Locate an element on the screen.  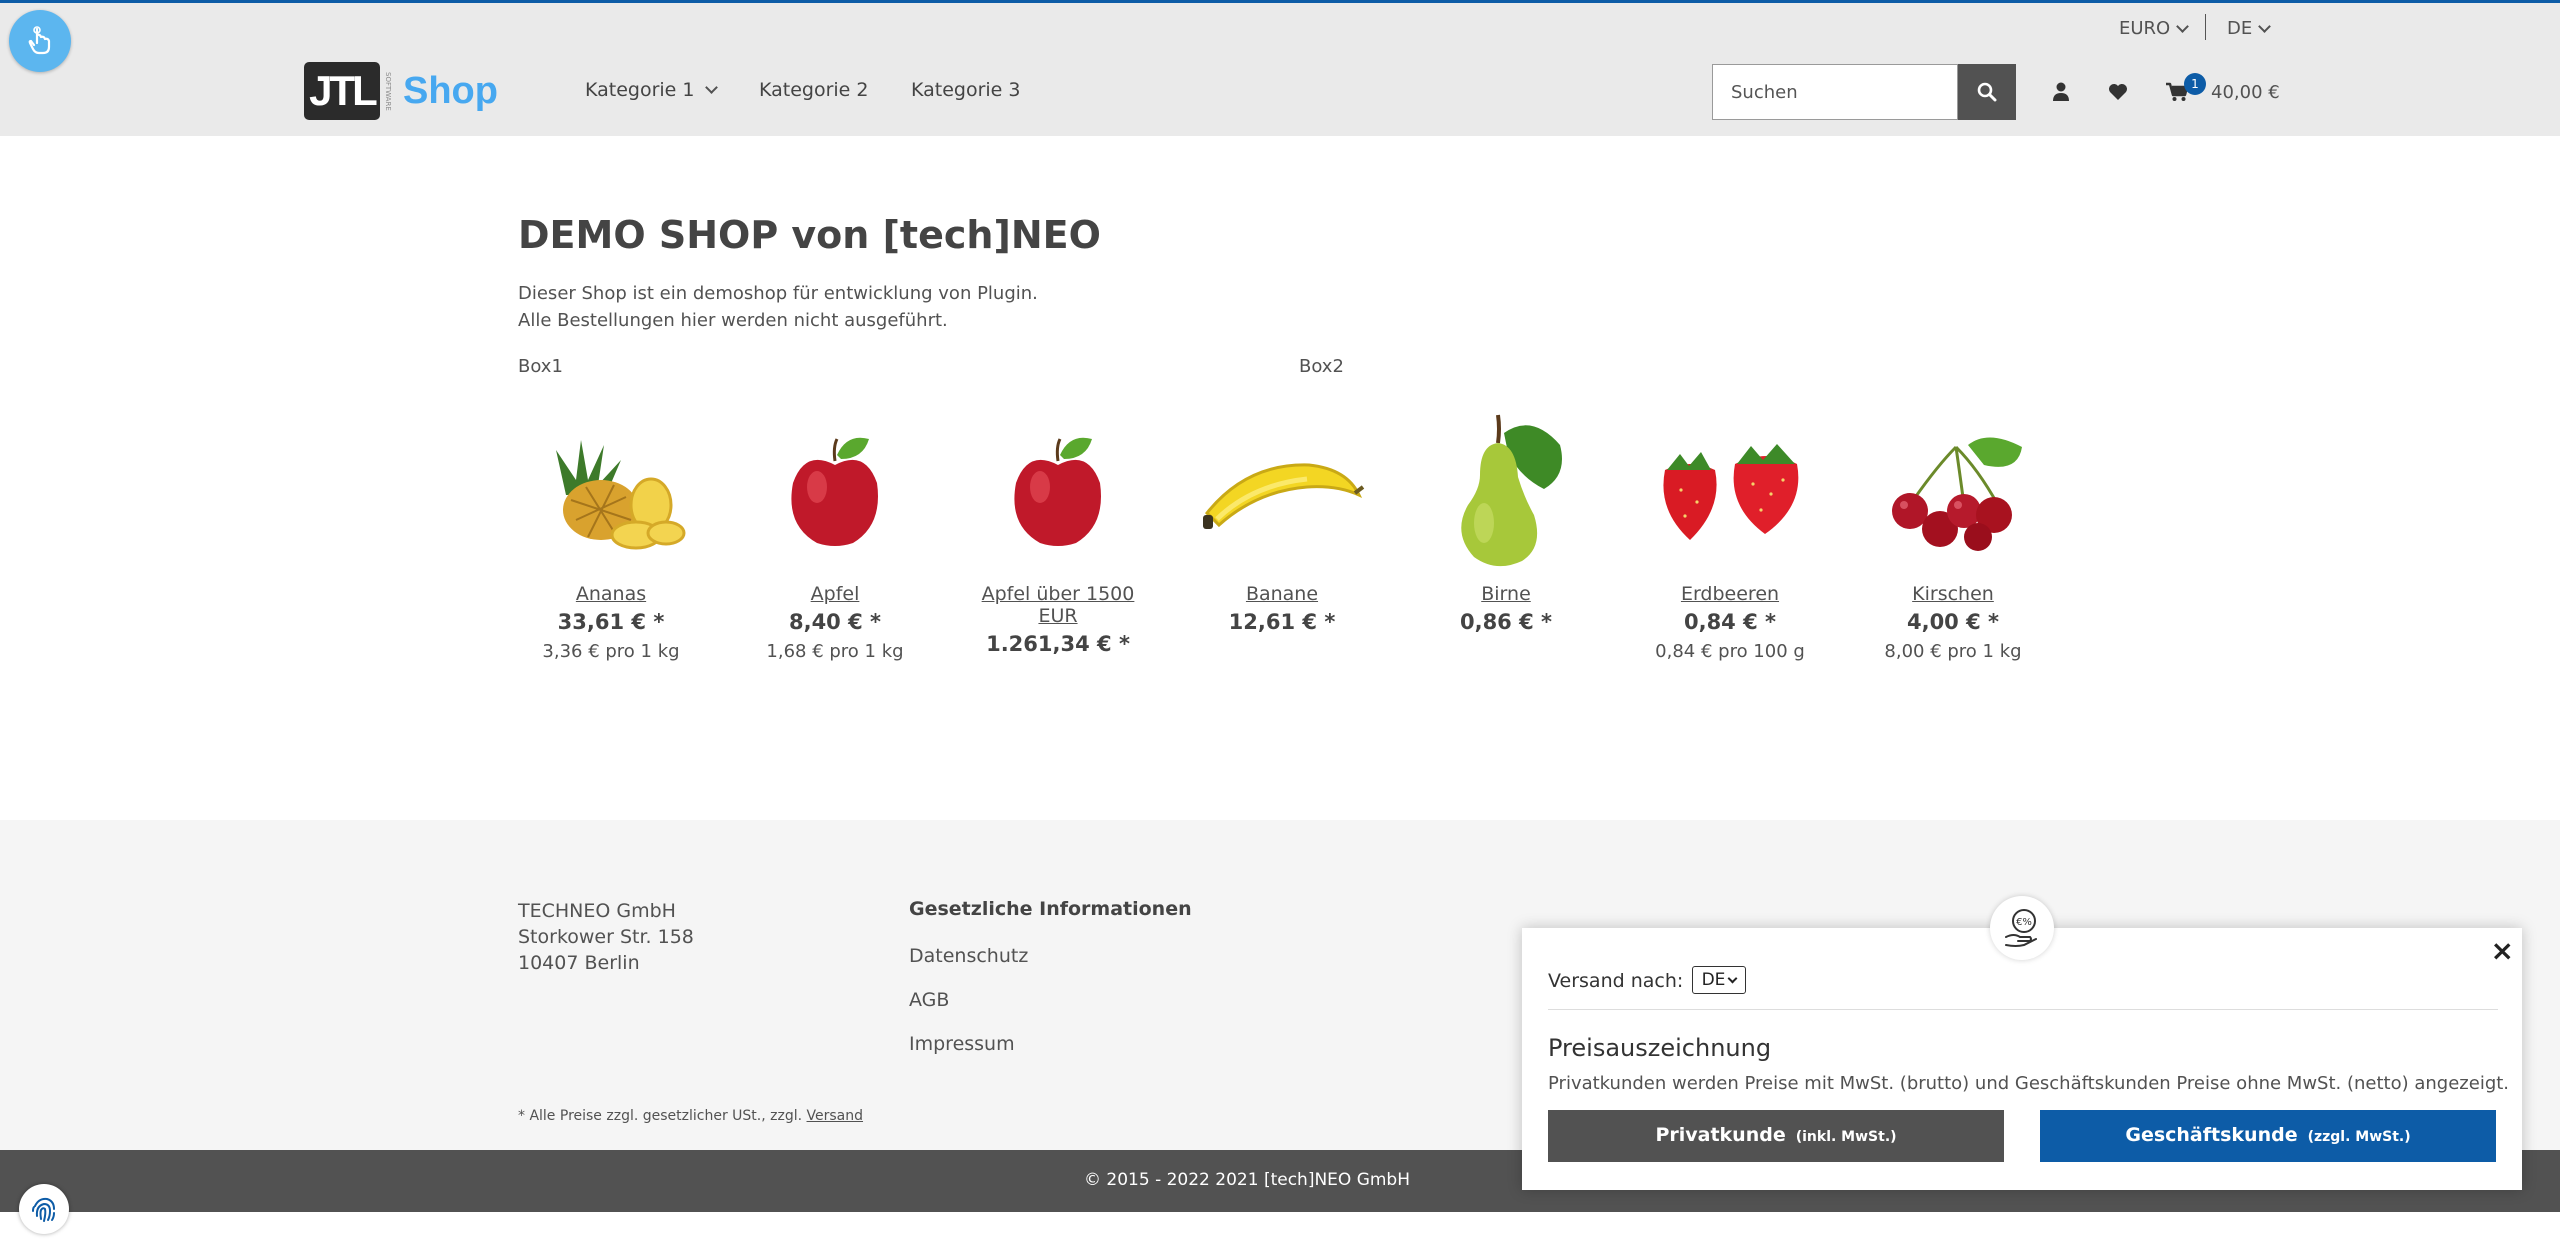
product-name-link: Apfel is located at coordinates (835, 594).